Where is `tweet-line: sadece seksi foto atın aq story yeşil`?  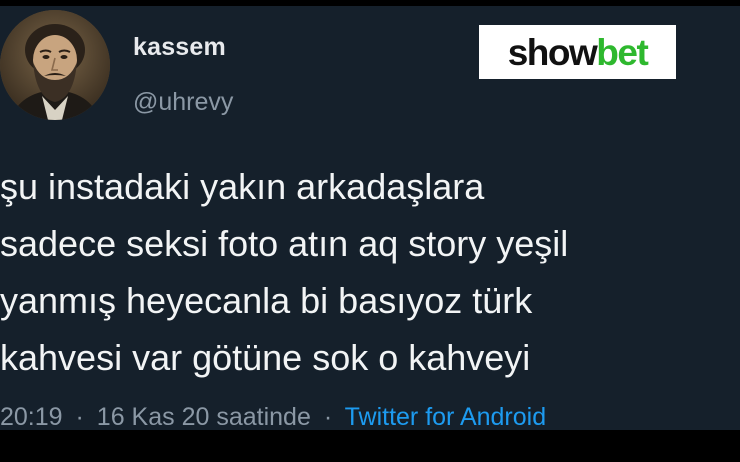
tweet-line: sadece seksi foto atın aq story yeşil is located at coordinates (284, 243).